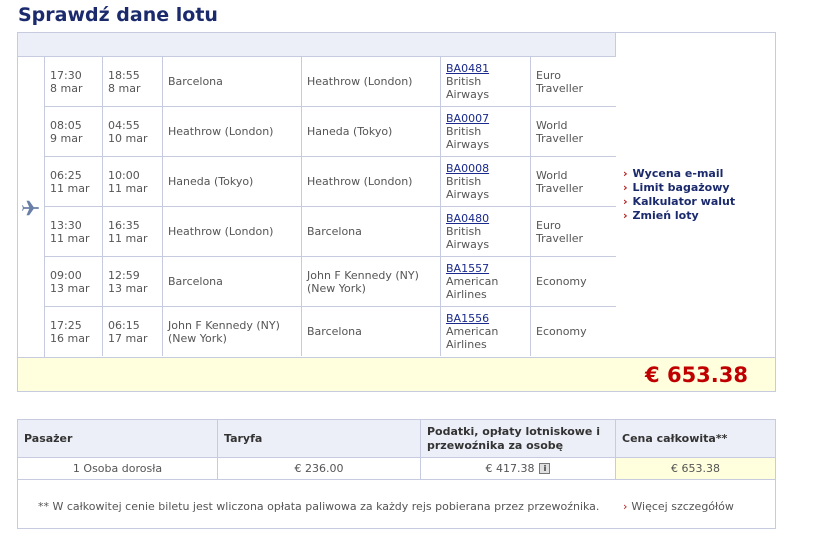 This screenshot has height=549, width=829. I want to click on flight-cell: BA0480 British Airways, so click(486, 231).